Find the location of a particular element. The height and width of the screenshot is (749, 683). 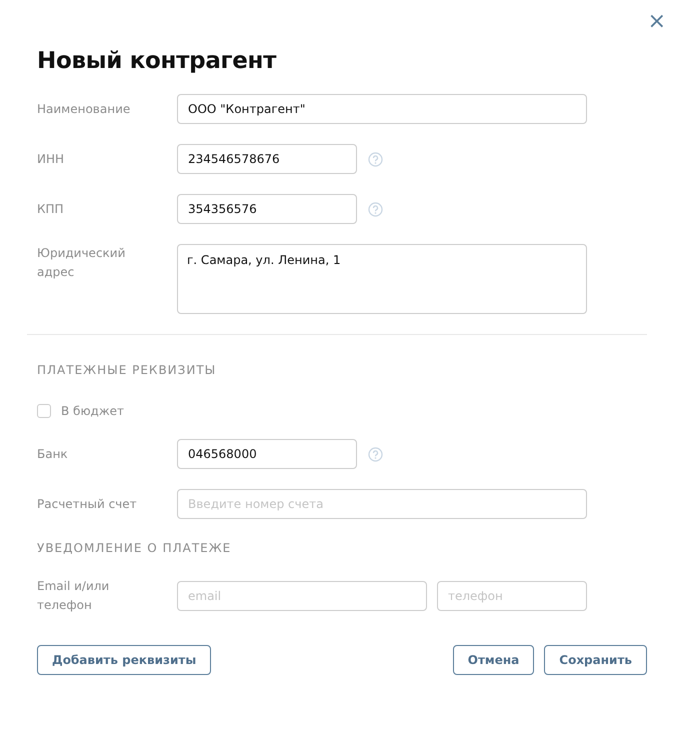

dialog-button: Отмена is located at coordinates (493, 660).